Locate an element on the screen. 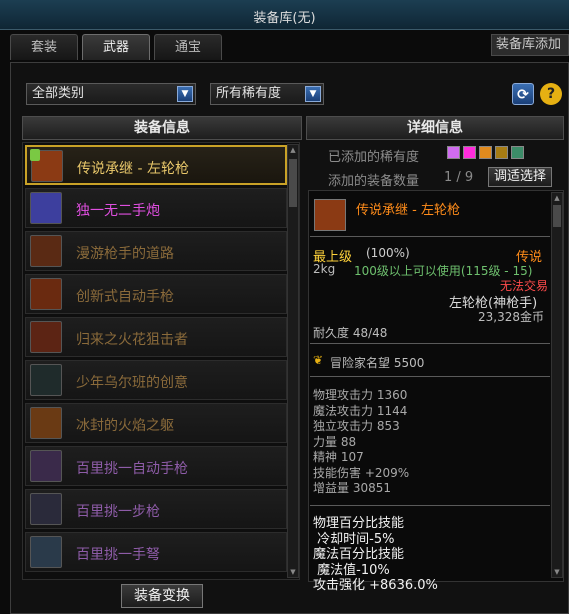 Image resolution: width=569 pixels, height=614 pixels. stat-line: 力量 88 is located at coordinates (335, 441).